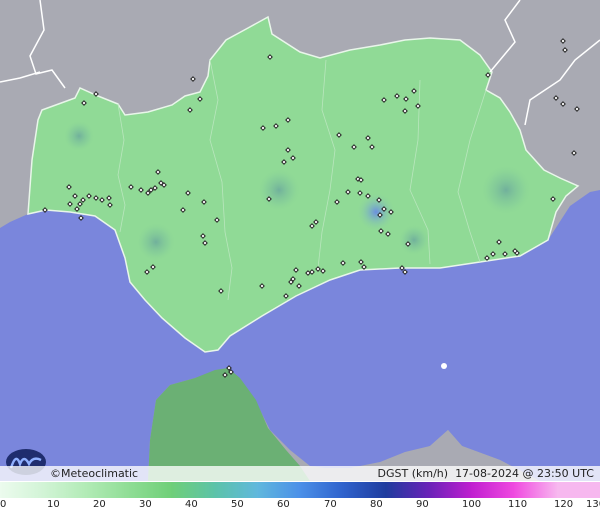 This screenshot has height=517, width=600. What do you see at coordinates (99, 504) in the screenshot?
I see `scale-tick-label: 20` at bounding box center [99, 504].